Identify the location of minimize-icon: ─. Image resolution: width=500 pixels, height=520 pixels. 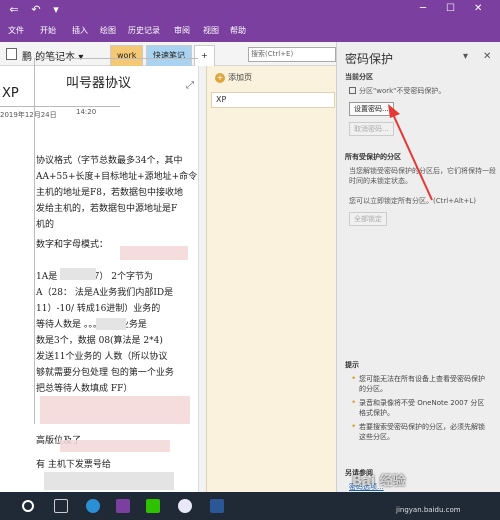
(423, 8).